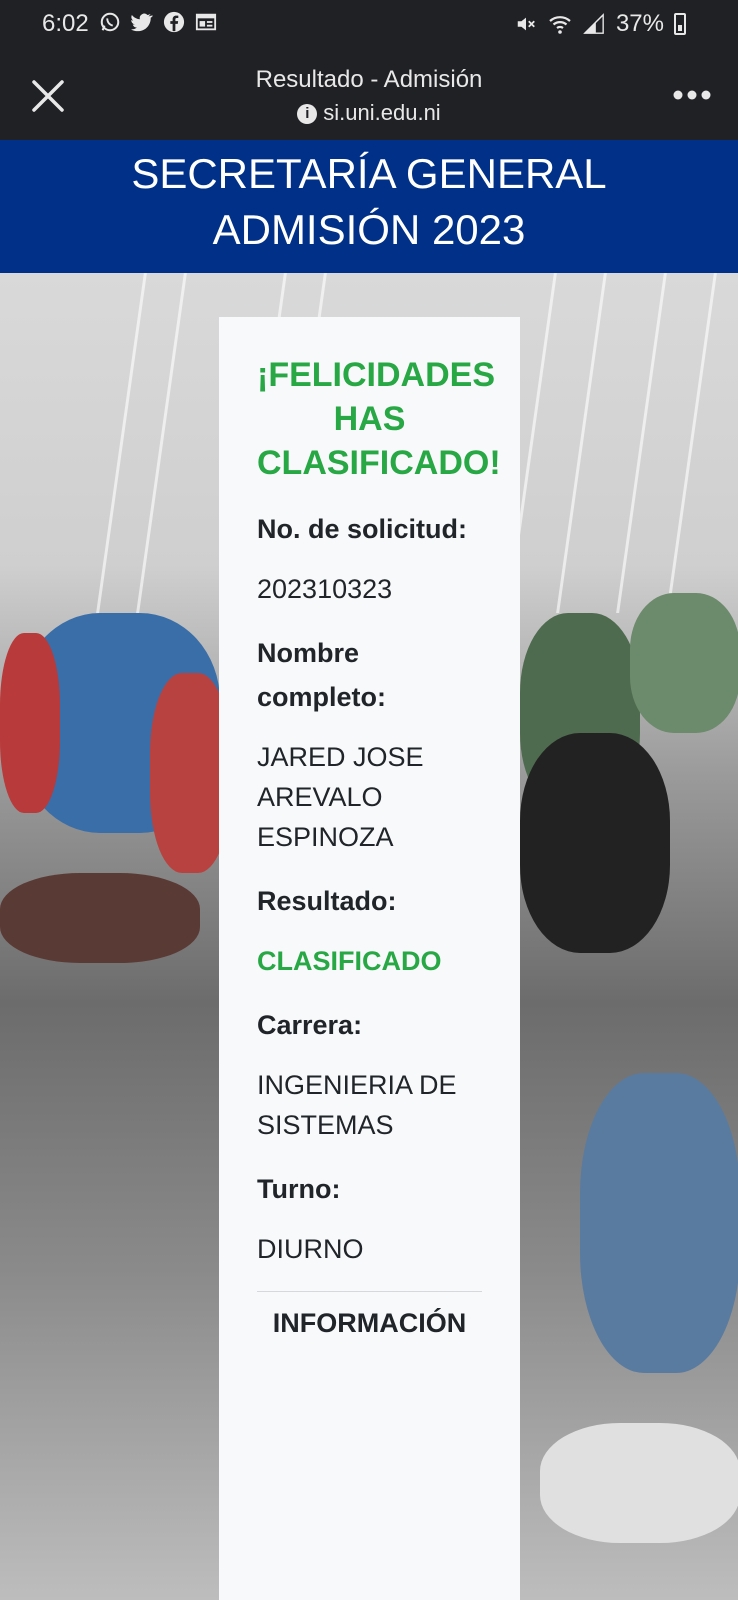 This screenshot has height=1600, width=738. Describe the element at coordinates (174, 22) in the screenshot. I see `facebook-icon` at that location.